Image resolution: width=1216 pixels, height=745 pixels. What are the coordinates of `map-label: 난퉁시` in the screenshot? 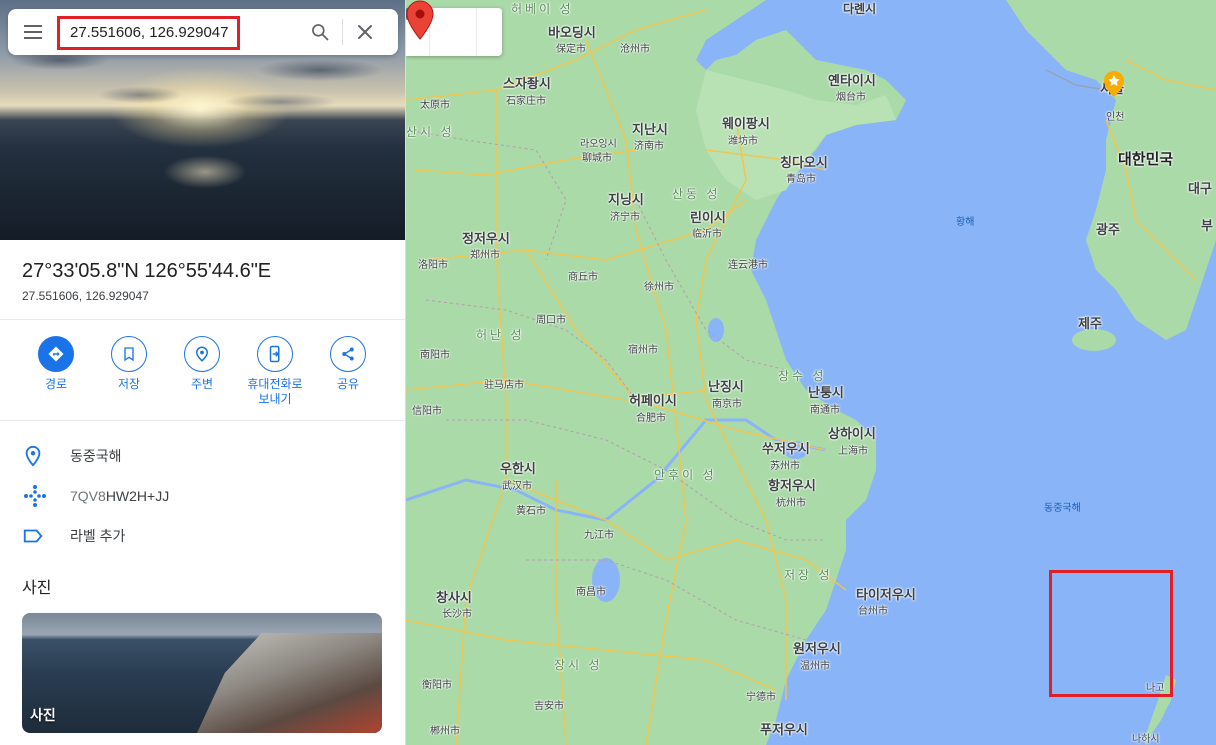 It's located at (826, 392).